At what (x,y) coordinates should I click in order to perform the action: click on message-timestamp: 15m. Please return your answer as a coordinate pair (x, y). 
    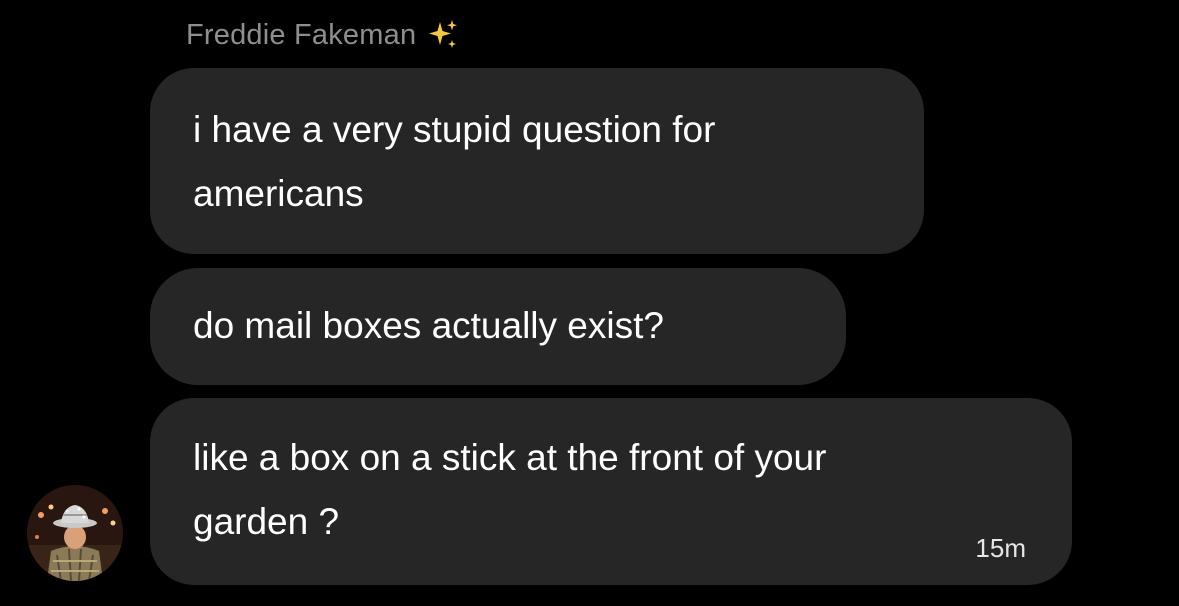
    Looking at the image, I should click on (1000, 548).